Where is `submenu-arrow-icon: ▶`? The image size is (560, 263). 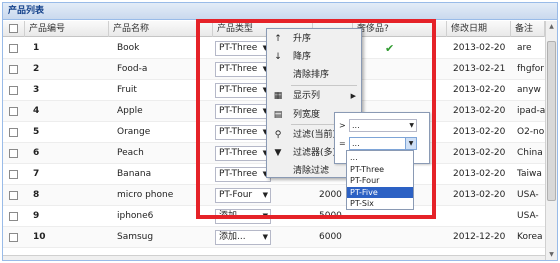
submenu-arrow-icon: ▶ is located at coordinates (353, 96).